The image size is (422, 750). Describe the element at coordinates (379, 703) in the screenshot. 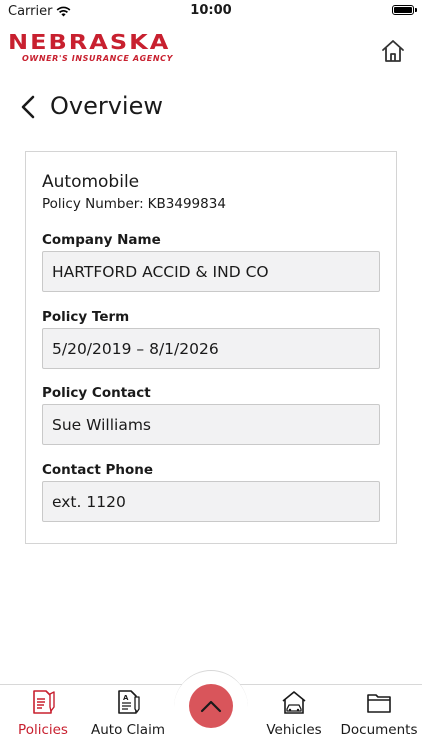

I see `documents-icon` at that location.